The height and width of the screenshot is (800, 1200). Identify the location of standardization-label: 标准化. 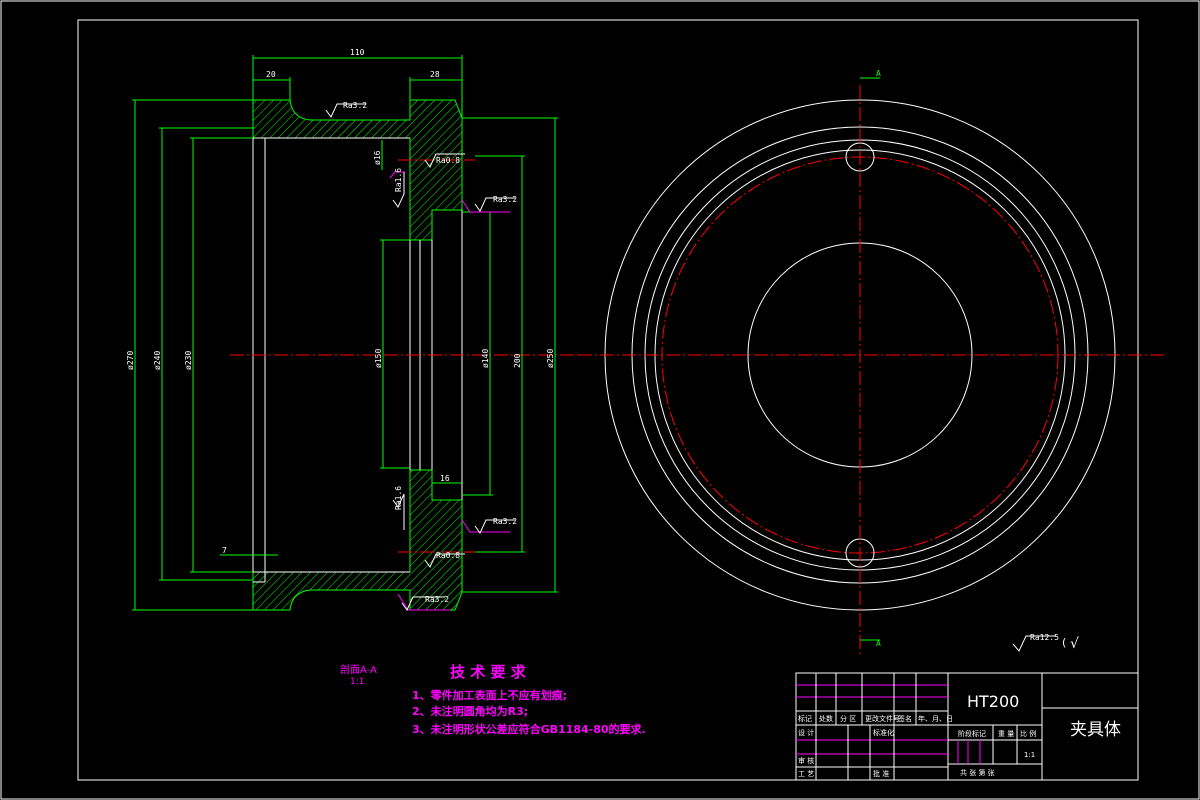
(883, 732).